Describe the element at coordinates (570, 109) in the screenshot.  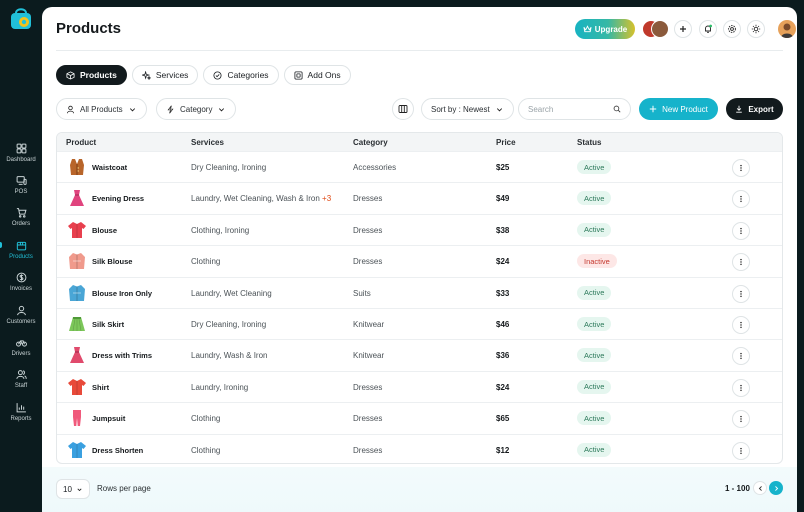
I see `search-input` at that location.